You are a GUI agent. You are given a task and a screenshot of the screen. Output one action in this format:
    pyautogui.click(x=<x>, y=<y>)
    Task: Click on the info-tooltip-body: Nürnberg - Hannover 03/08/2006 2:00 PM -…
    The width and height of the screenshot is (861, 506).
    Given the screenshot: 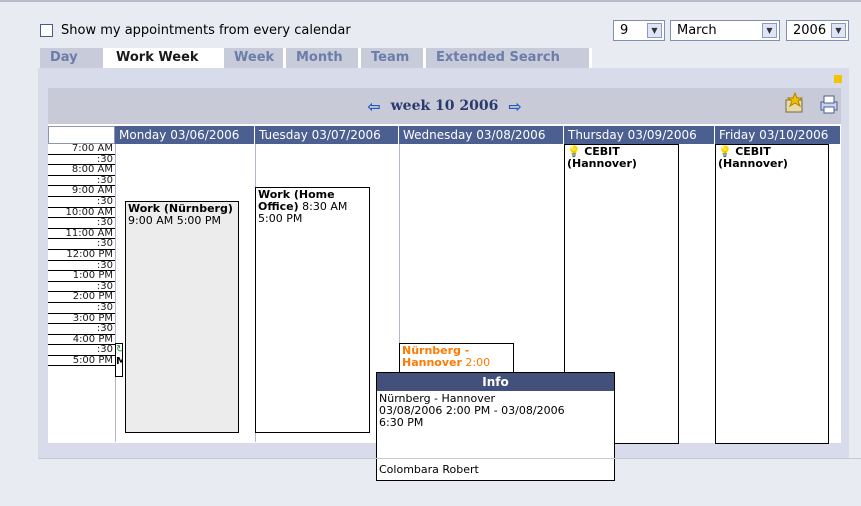 What is the action you would take?
    pyautogui.click(x=495, y=411)
    